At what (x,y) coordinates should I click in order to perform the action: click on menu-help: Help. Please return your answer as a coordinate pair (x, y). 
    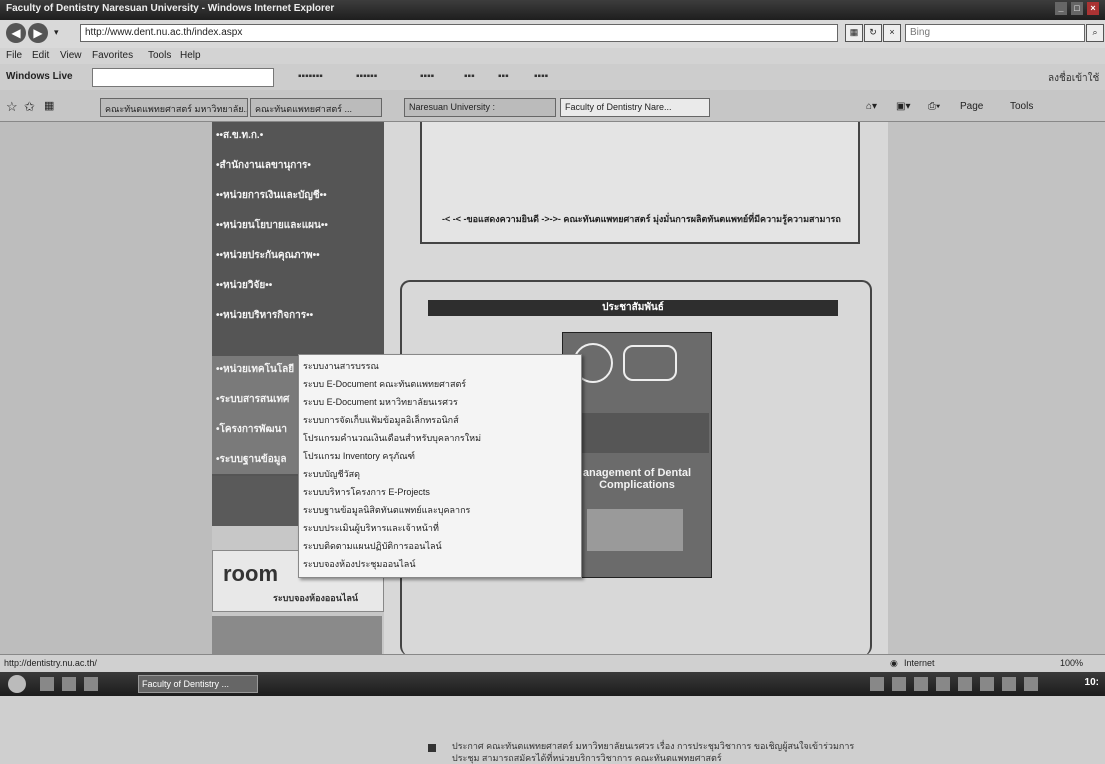
    Looking at the image, I should click on (190, 55).